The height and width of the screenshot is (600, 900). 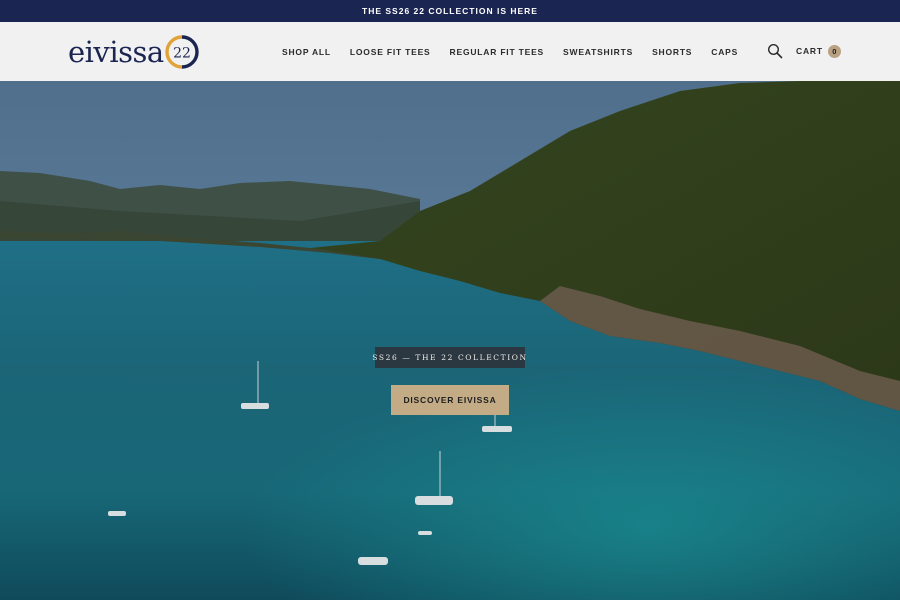 I want to click on cart-count-badge: 0, so click(x=834, y=51).